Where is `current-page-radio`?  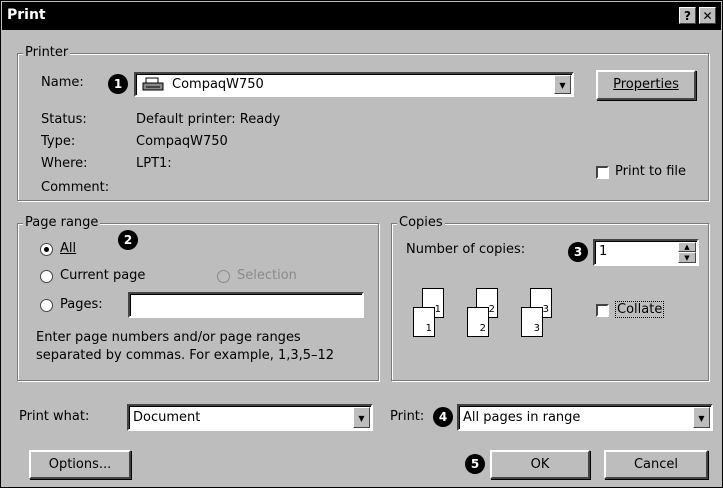 current-page-radio is located at coordinates (46, 276).